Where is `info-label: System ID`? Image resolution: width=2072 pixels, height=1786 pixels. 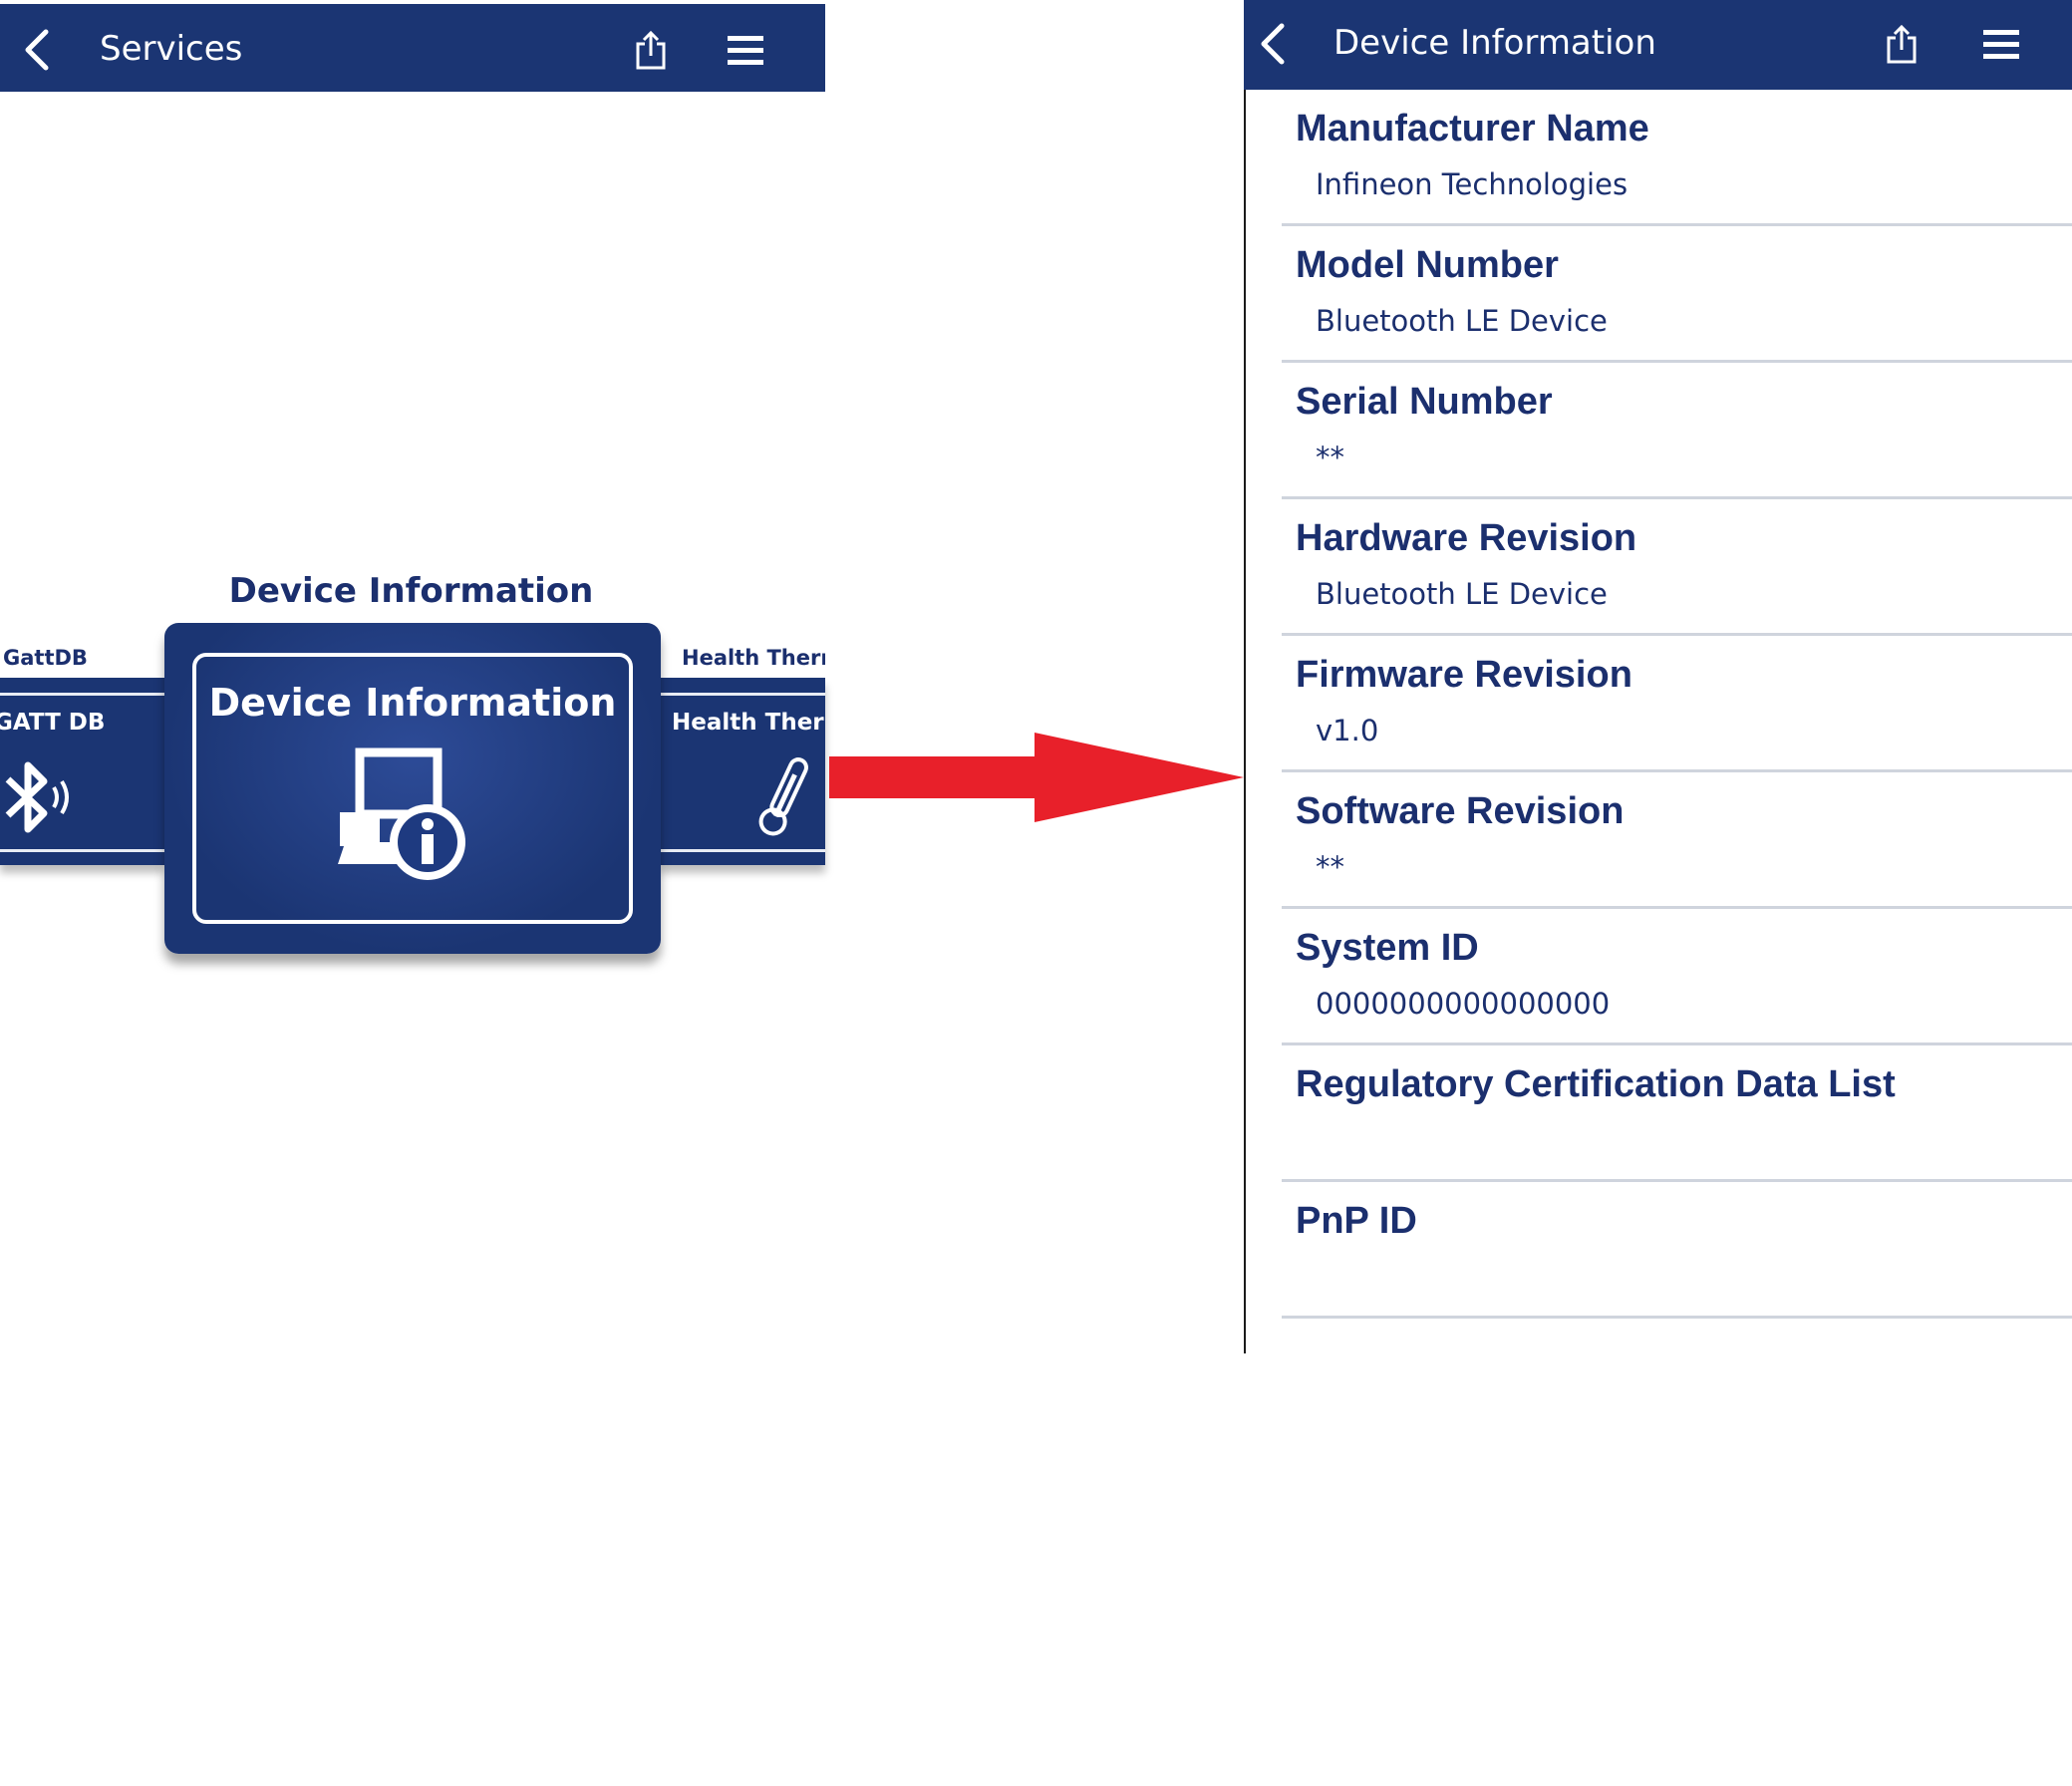 info-label: System ID is located at coordinates (1387, 948).